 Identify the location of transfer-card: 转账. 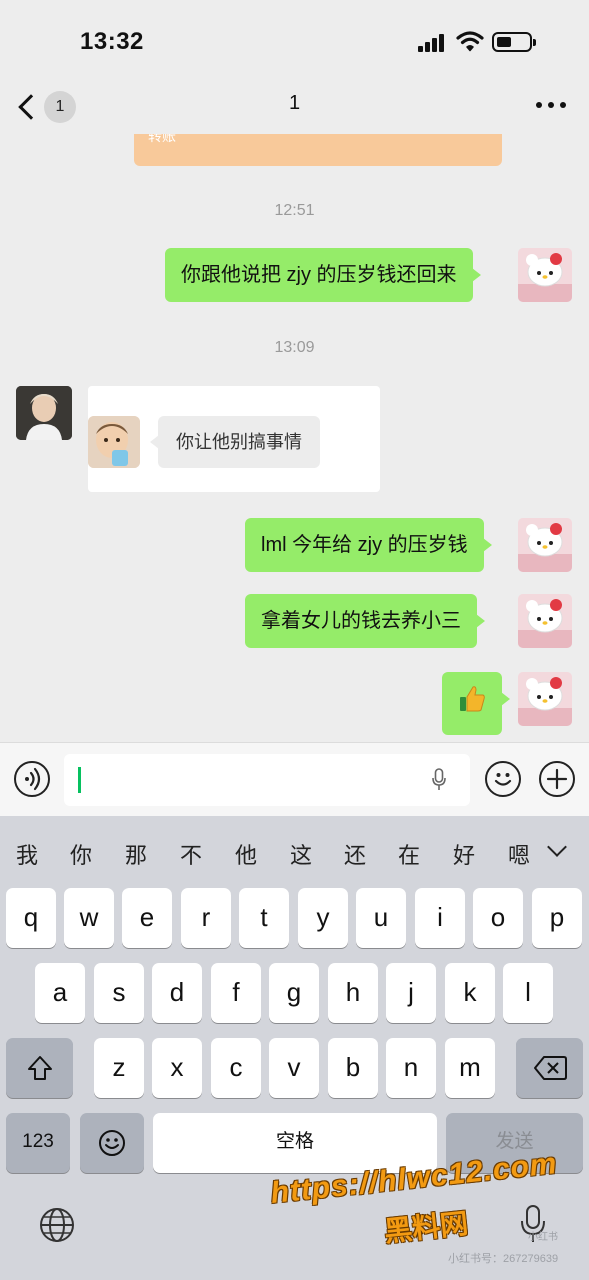
(318, 150).